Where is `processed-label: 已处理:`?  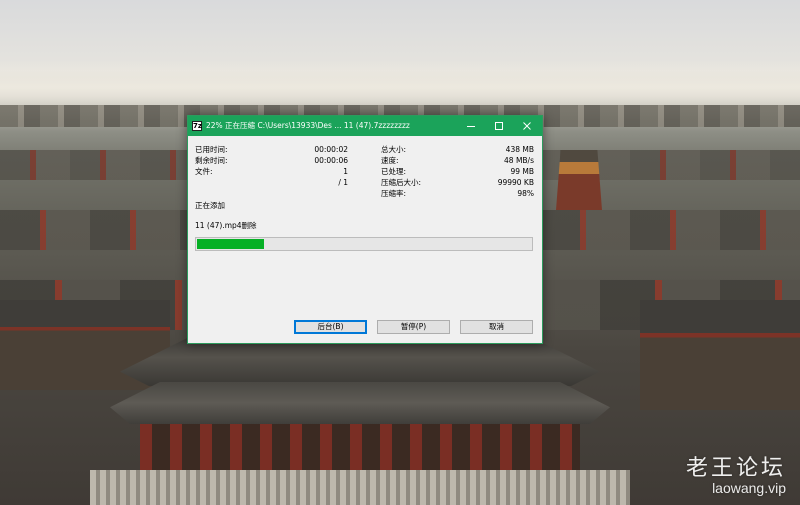
processed-label: 已处理: is located at coordinates (394, 171).